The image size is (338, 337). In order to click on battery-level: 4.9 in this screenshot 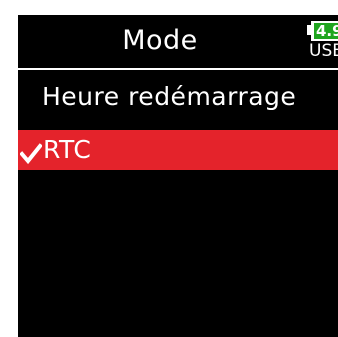, I will do `click(326, 31)`.